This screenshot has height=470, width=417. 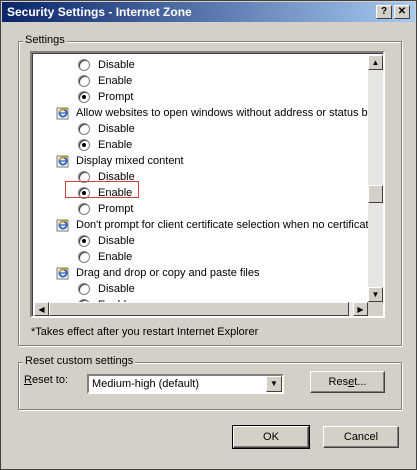 What do you see at coordinates (208, 12) in the screenshot?
I see `title-bar: Security Settings - Internet Zone ? ✕` at bounding box center [208, 12].